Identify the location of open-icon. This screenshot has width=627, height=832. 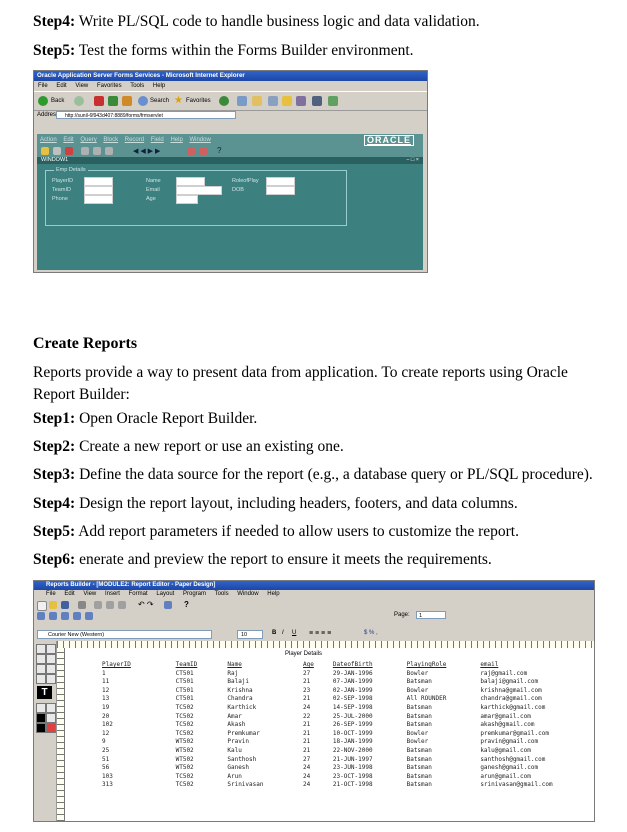
(53, 605).